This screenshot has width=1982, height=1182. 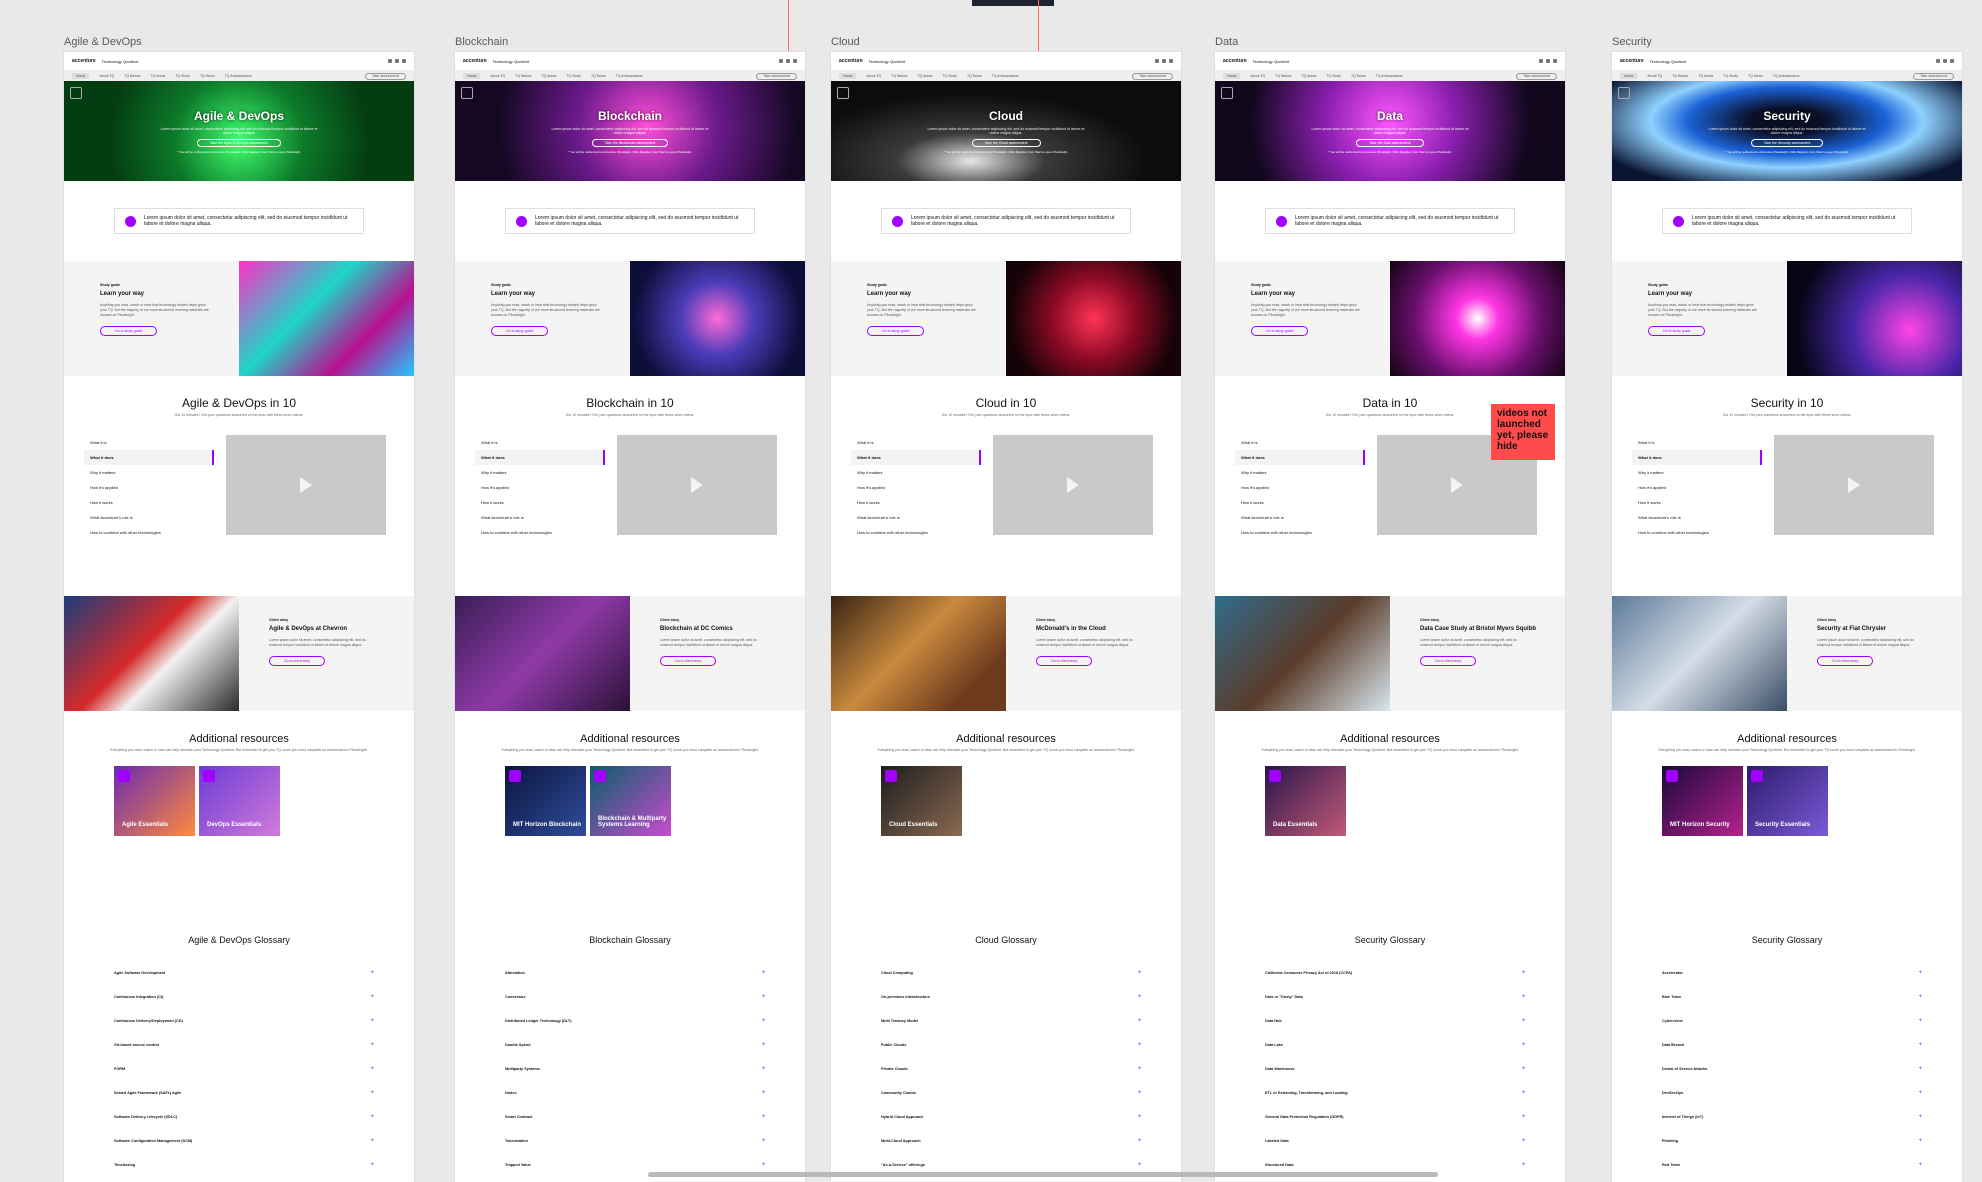 What do you see at coordinates (545, 801) in the screenshot?
I see `resource-tile: MIT Horizon Blockchain` at bounding box center [545, 801].